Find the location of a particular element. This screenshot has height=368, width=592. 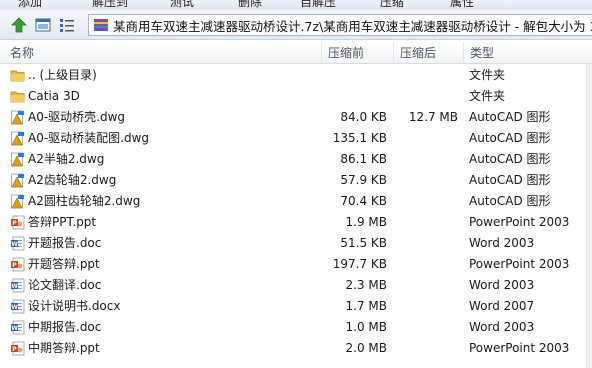

file-row: A0-驱动桥壳.dwg 84.0 KB 12.7 MB AutoCAD 图形 is located at coordinates (296, 117).